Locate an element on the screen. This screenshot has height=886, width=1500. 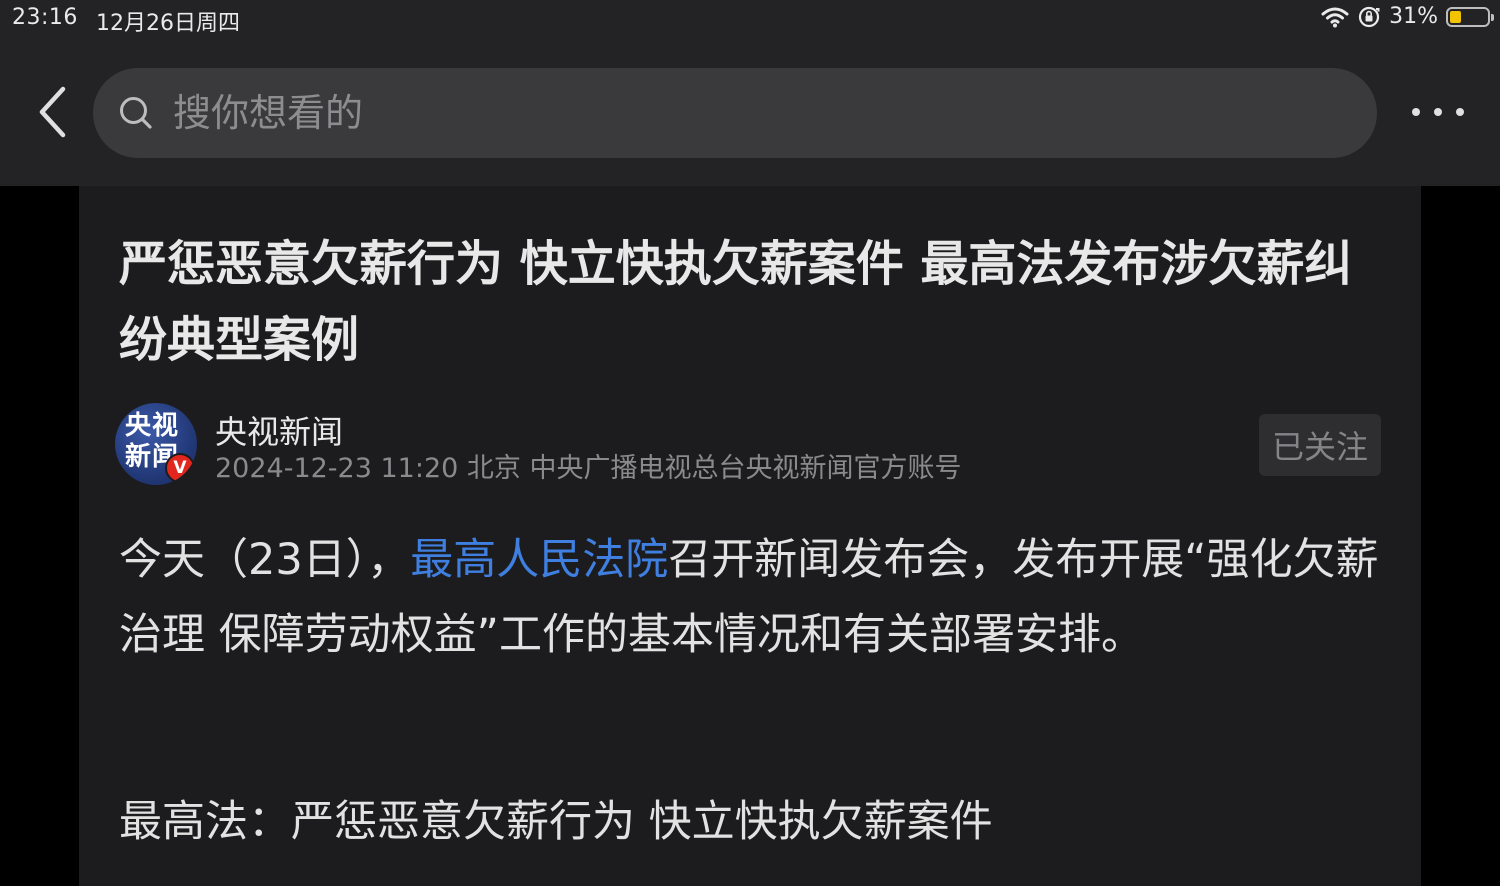
battery-level-fill is located at coordinates (1455, 16).